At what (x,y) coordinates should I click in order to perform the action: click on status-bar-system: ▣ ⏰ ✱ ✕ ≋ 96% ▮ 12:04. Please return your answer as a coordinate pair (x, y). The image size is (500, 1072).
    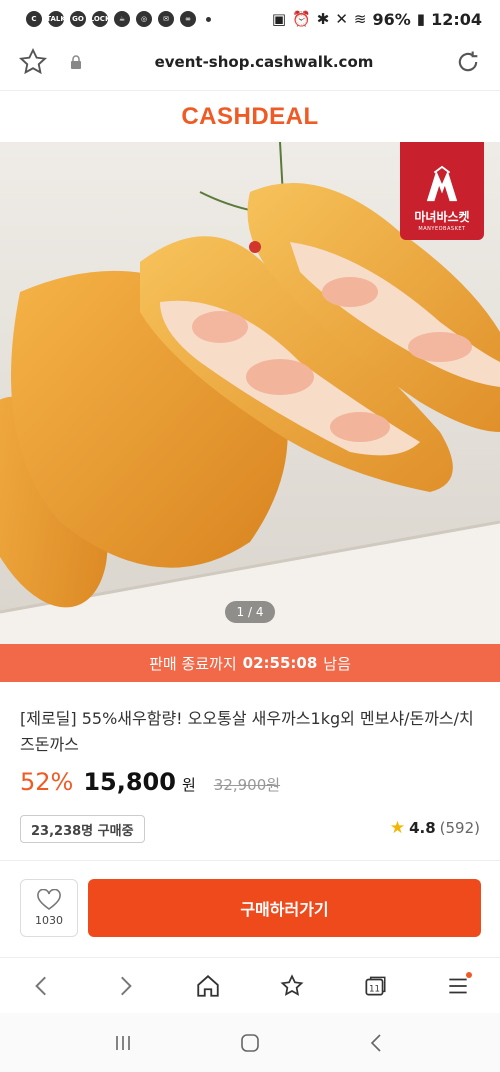
    Looking at the image, I should click on (377, 19).